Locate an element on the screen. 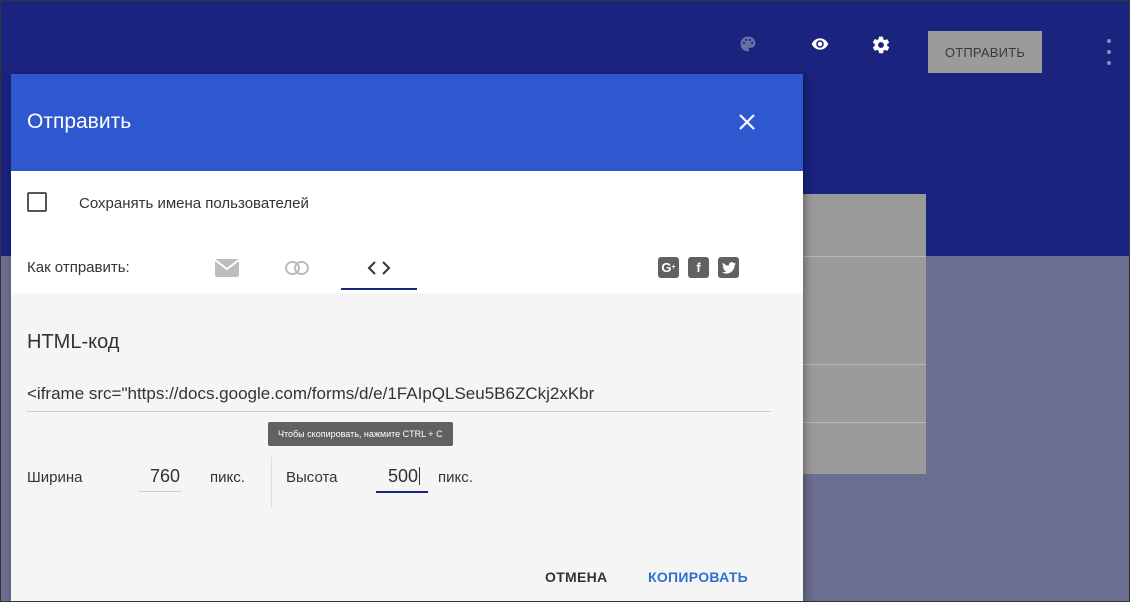  save-names-checkbox is located at coordinates (37, 202).